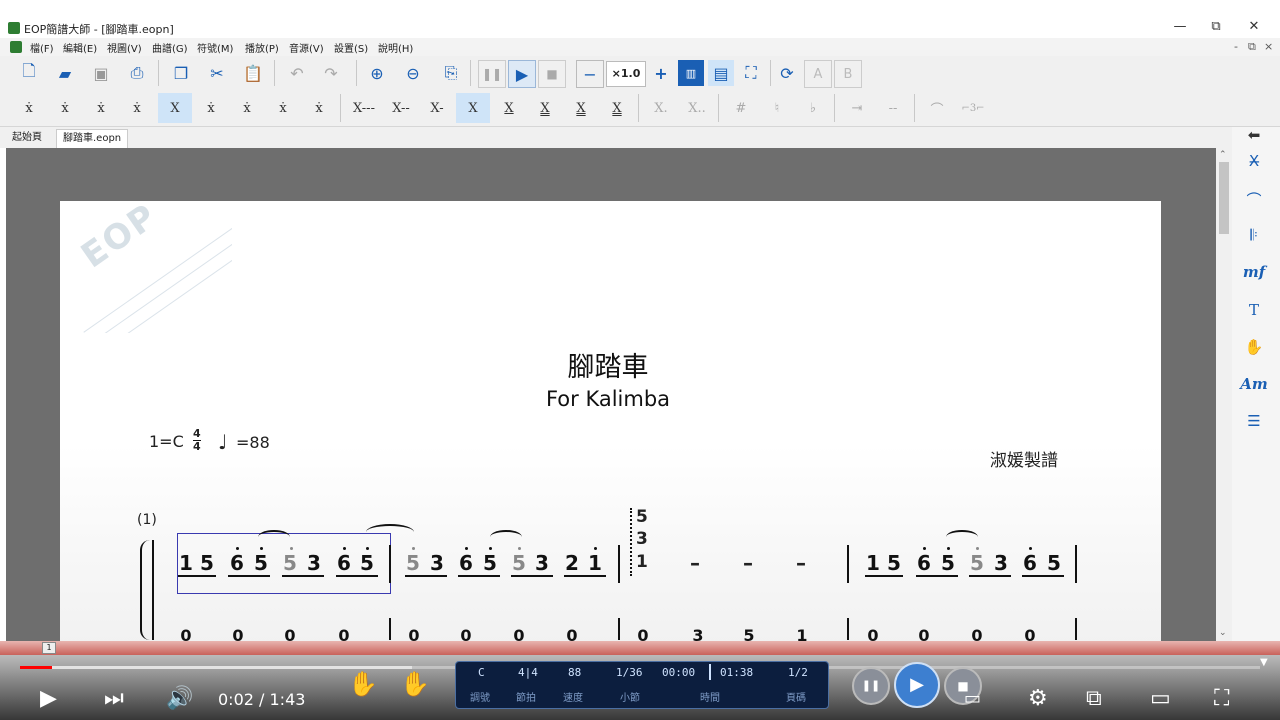 The image size is (1280, 720). I want to click on tie-icon: ⇥, so click(857, 108).